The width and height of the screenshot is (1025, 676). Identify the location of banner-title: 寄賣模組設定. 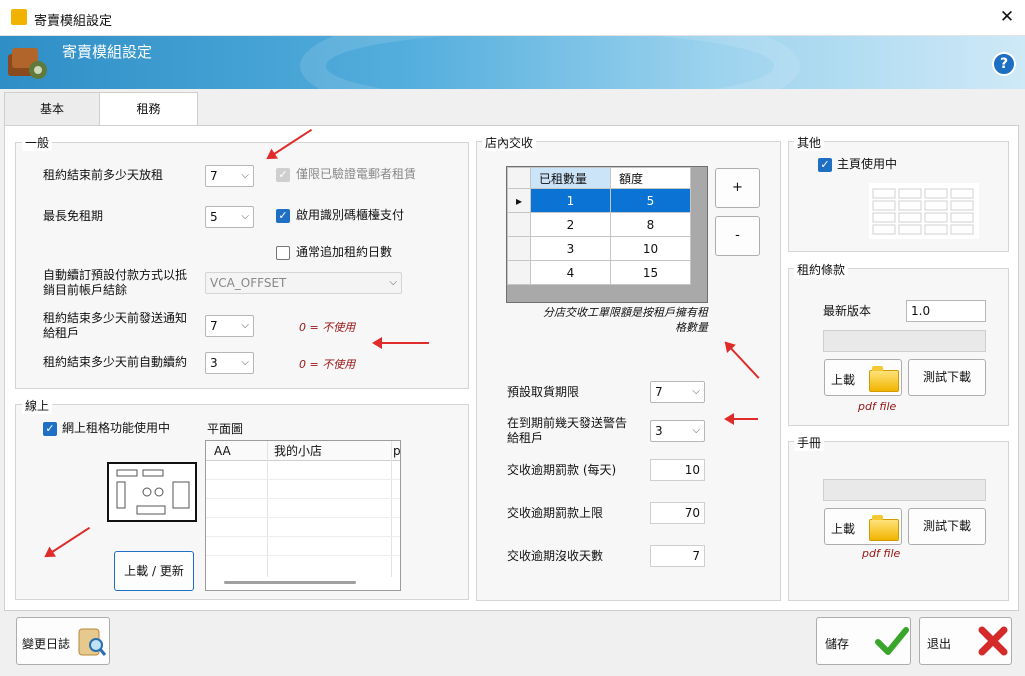
(107, 52).